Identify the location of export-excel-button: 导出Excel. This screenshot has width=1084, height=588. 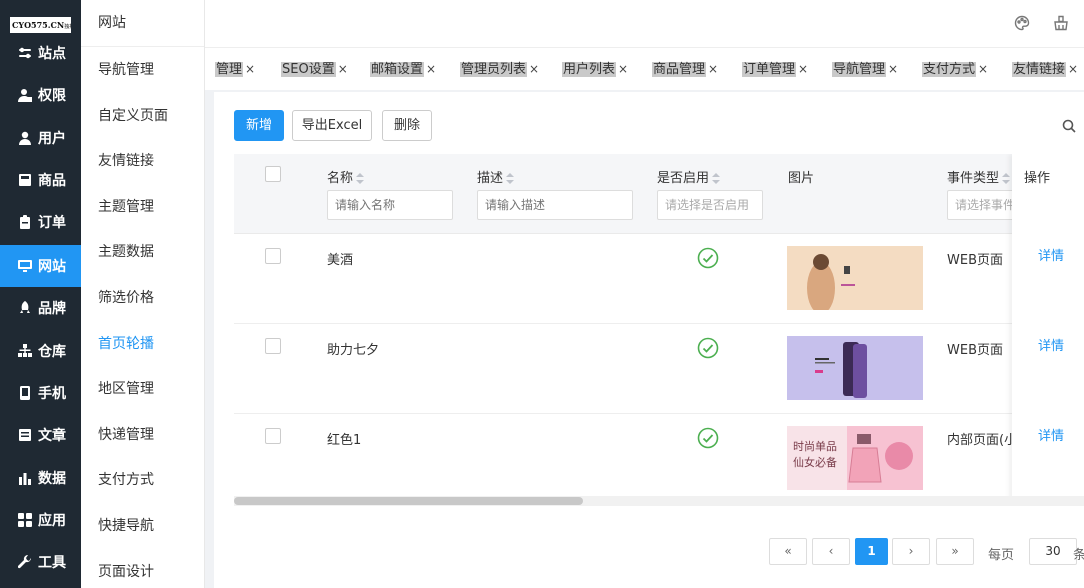
(332, 125).